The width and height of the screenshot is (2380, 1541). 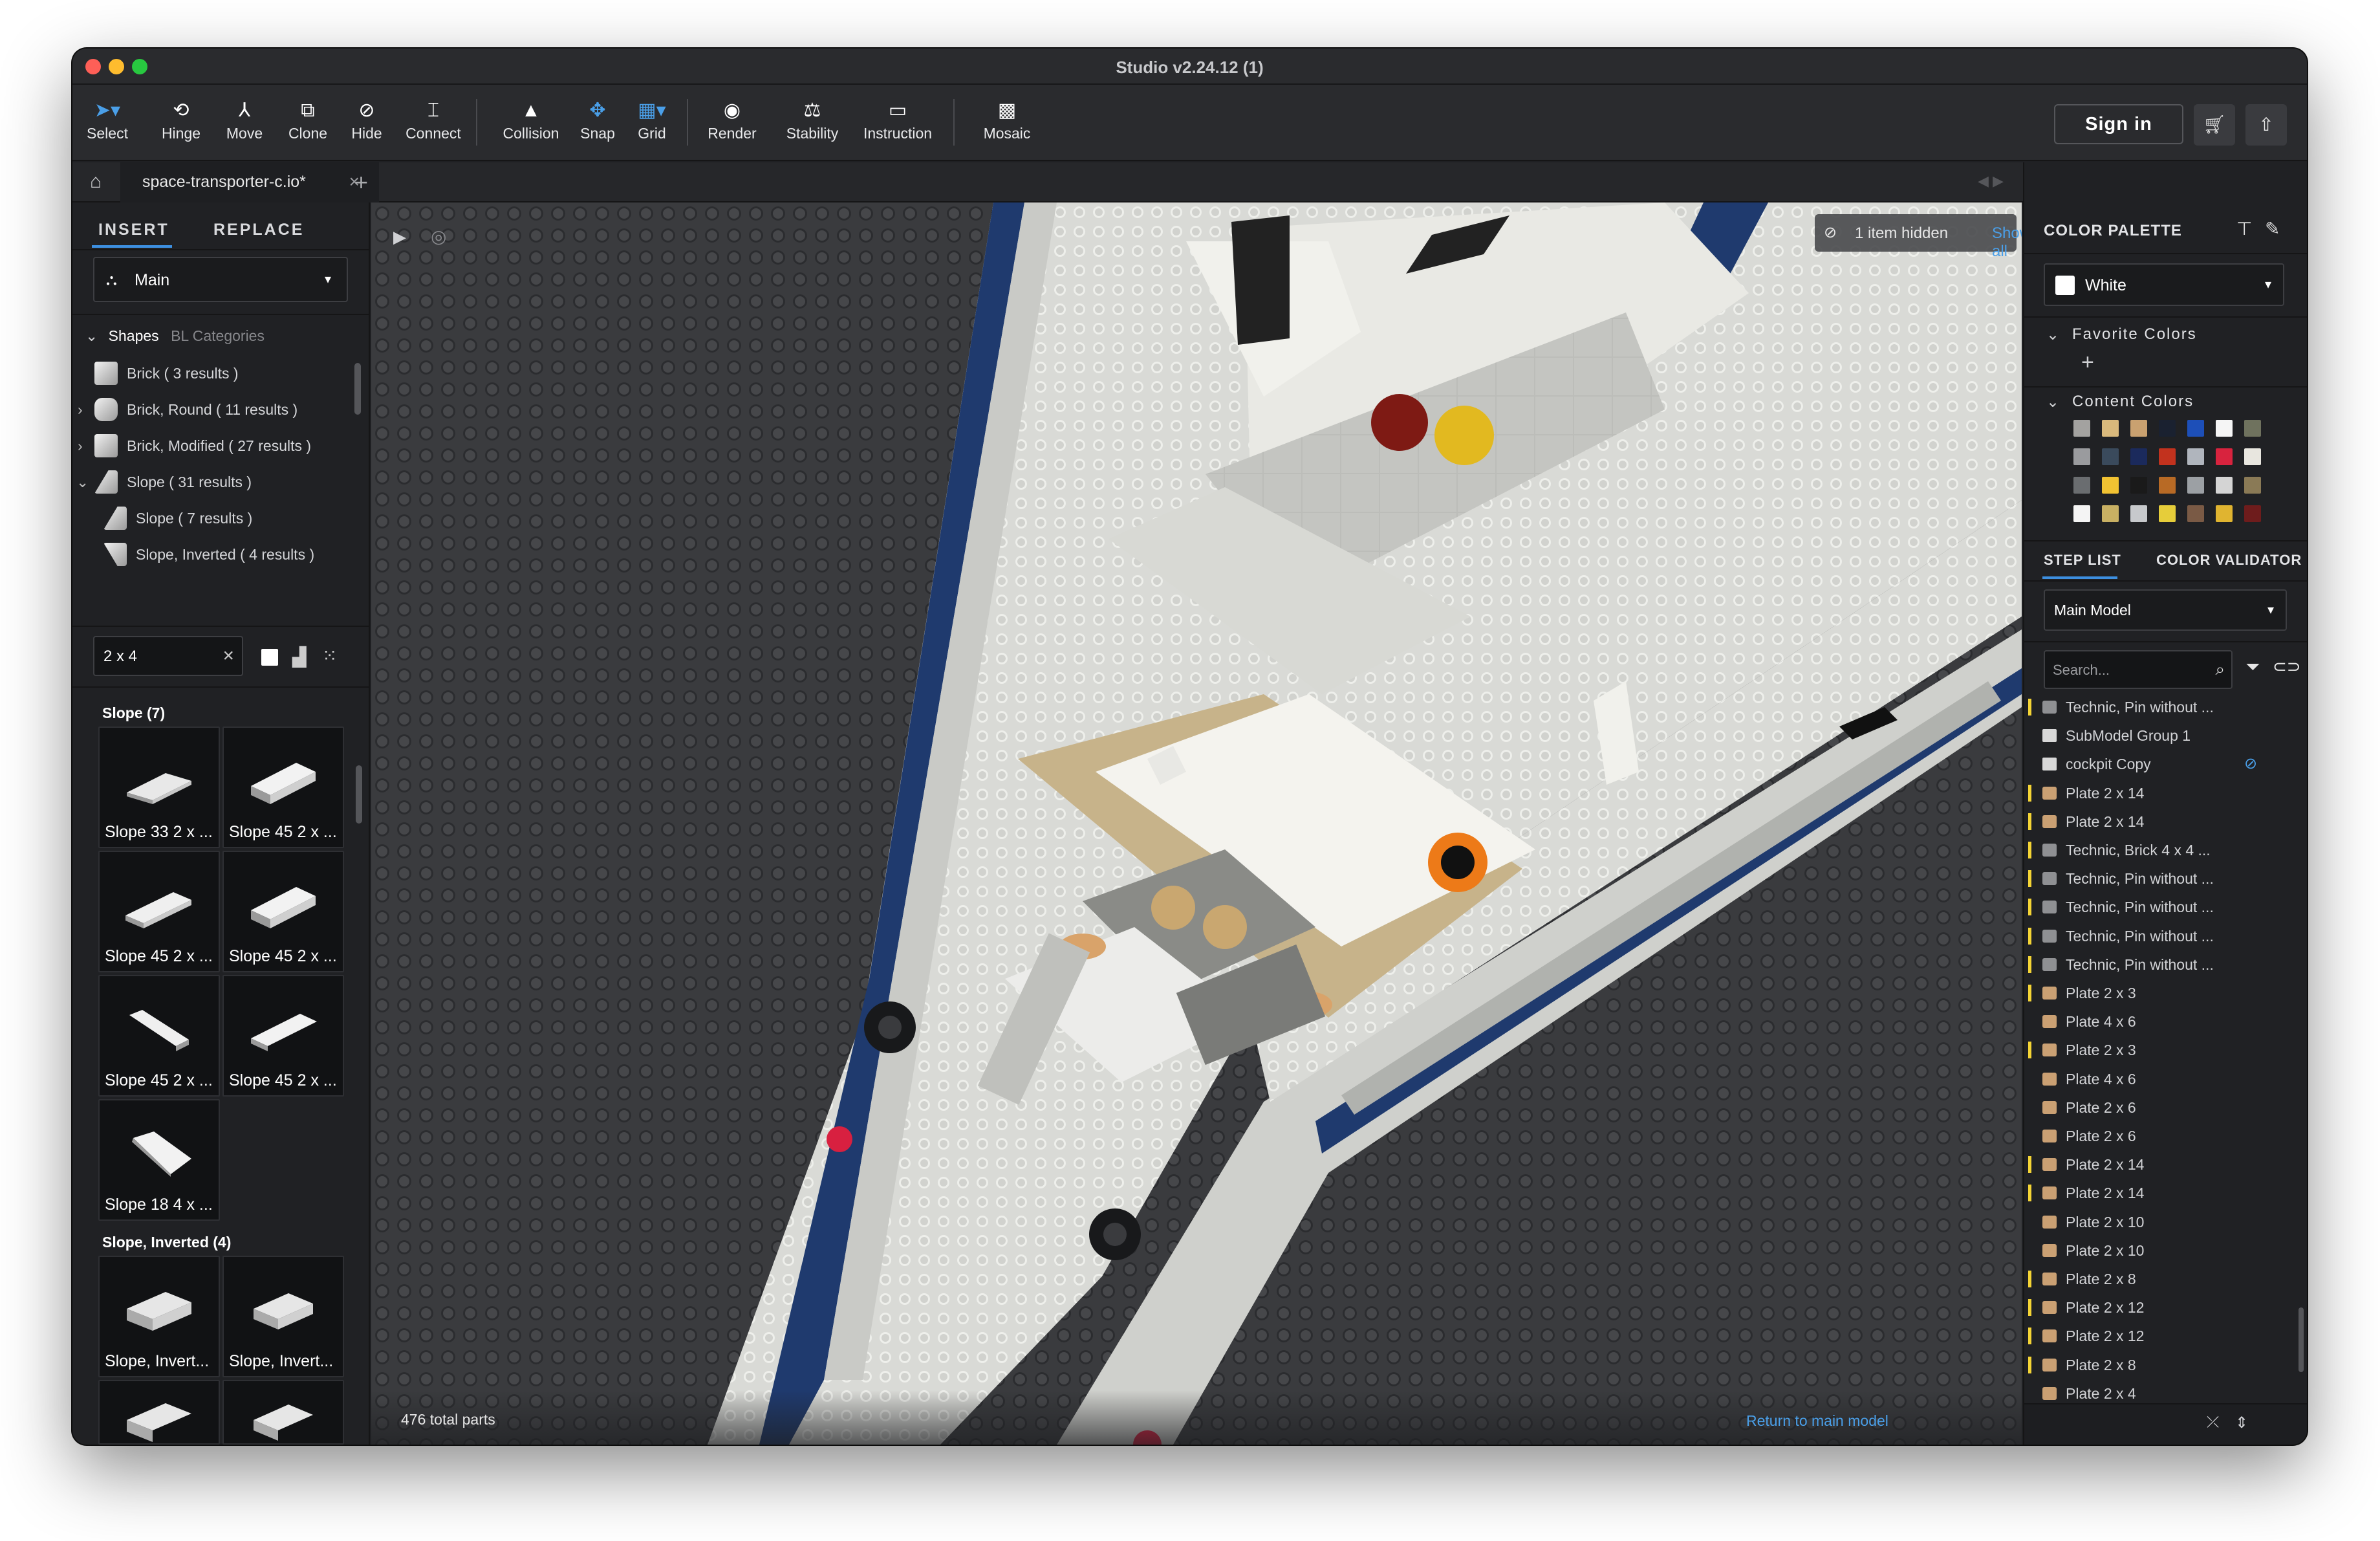 What do you see at coordinates (215, 518) in the screenshot?
I see `tree-item-slope-sub: Slope ( 7 results )` at bounding box center [215, 518].